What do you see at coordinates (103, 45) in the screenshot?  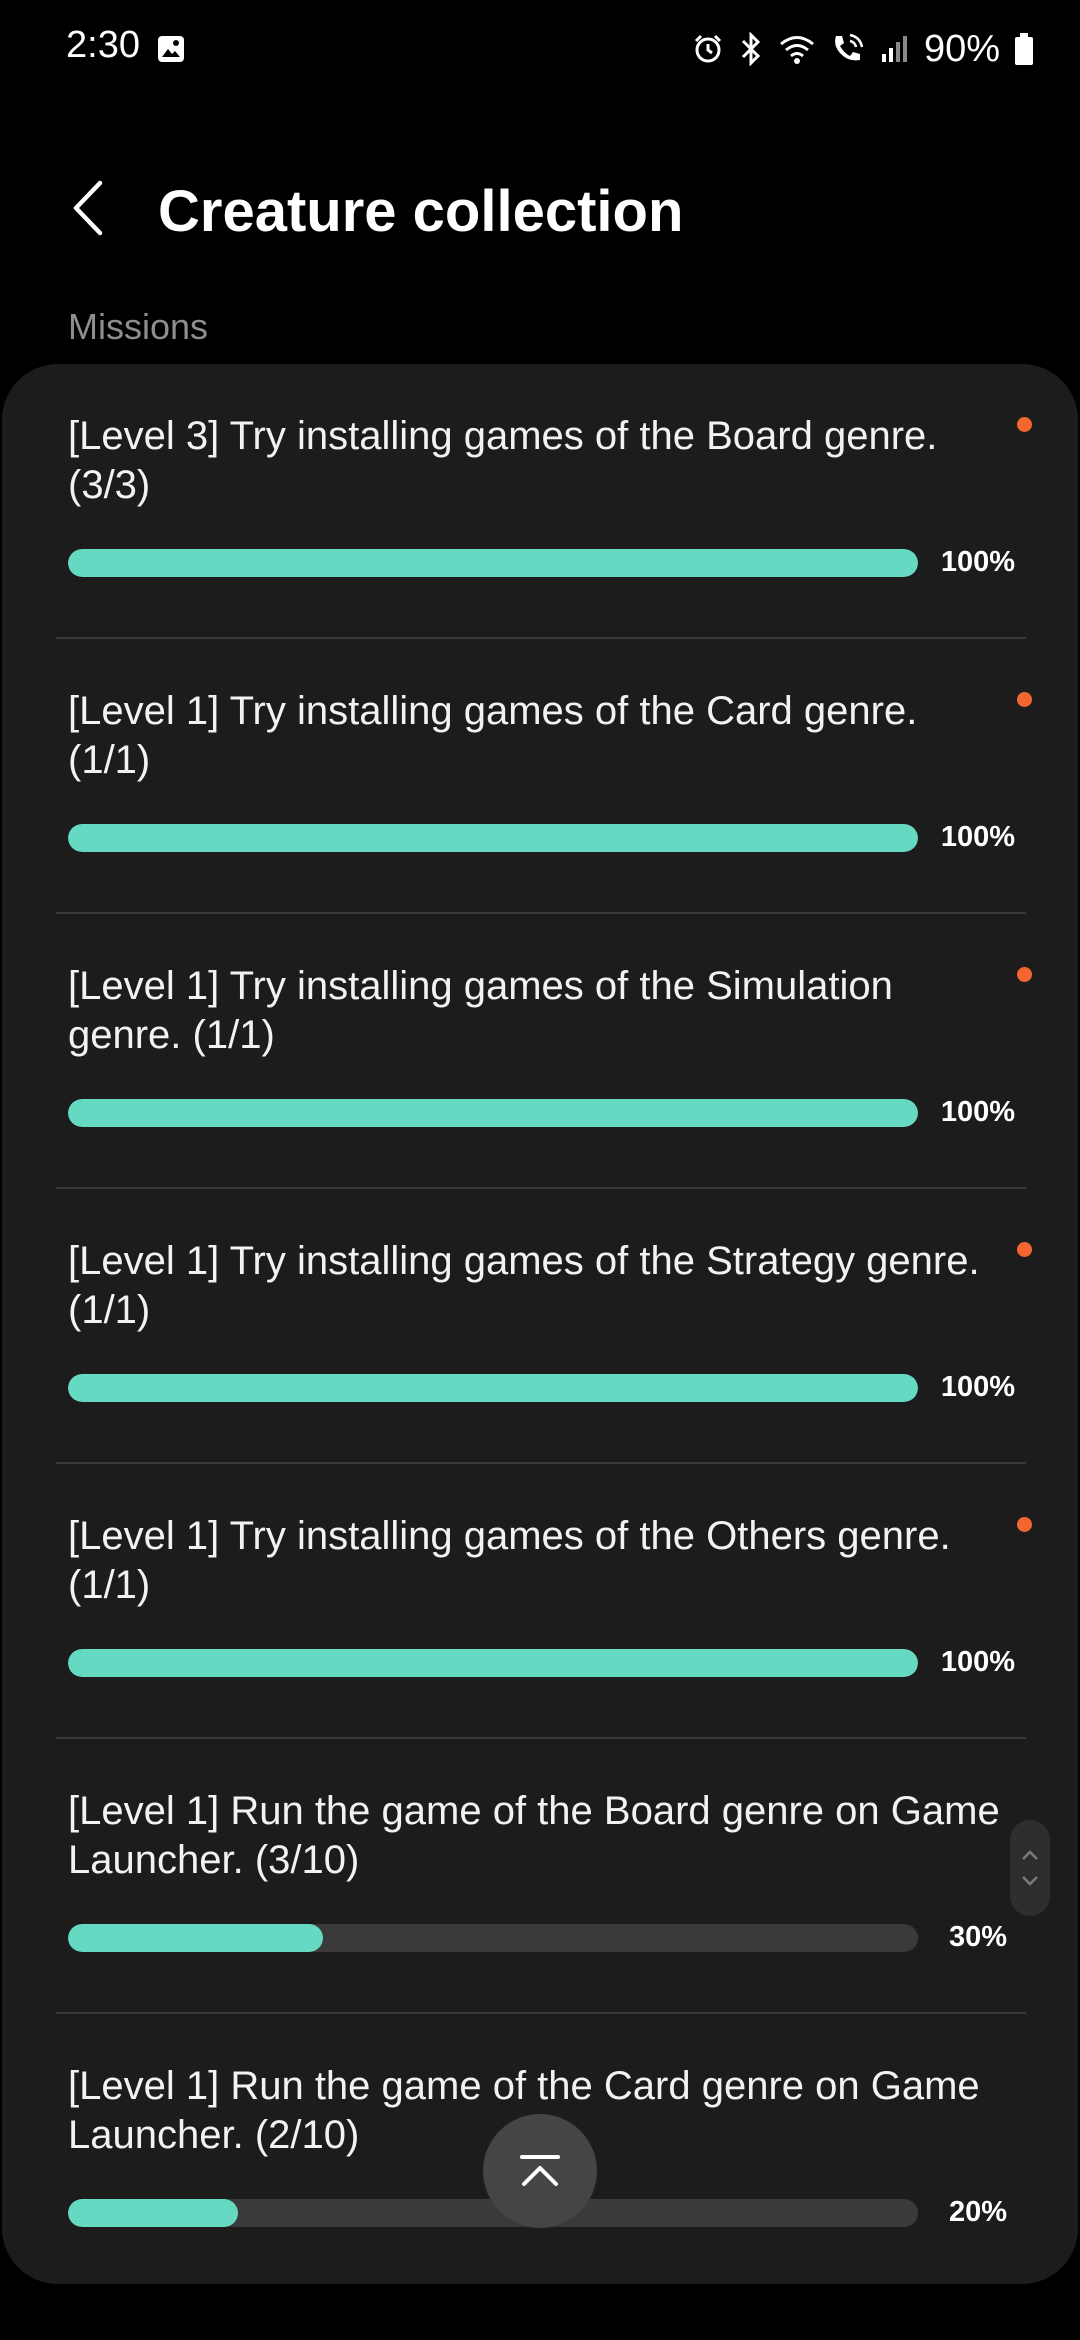 I see `status-time: 2:30` at bounding box center [103, 45].